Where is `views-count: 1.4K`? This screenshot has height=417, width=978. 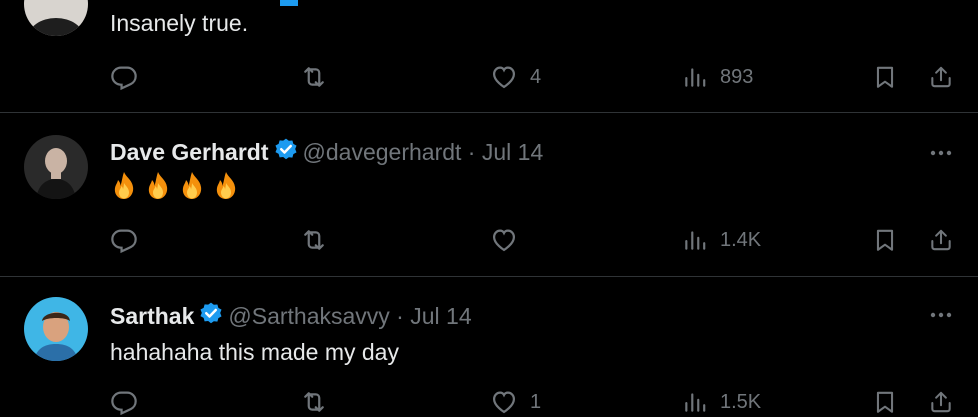
views-count: 1.4K is located at coordinates (741, 239).